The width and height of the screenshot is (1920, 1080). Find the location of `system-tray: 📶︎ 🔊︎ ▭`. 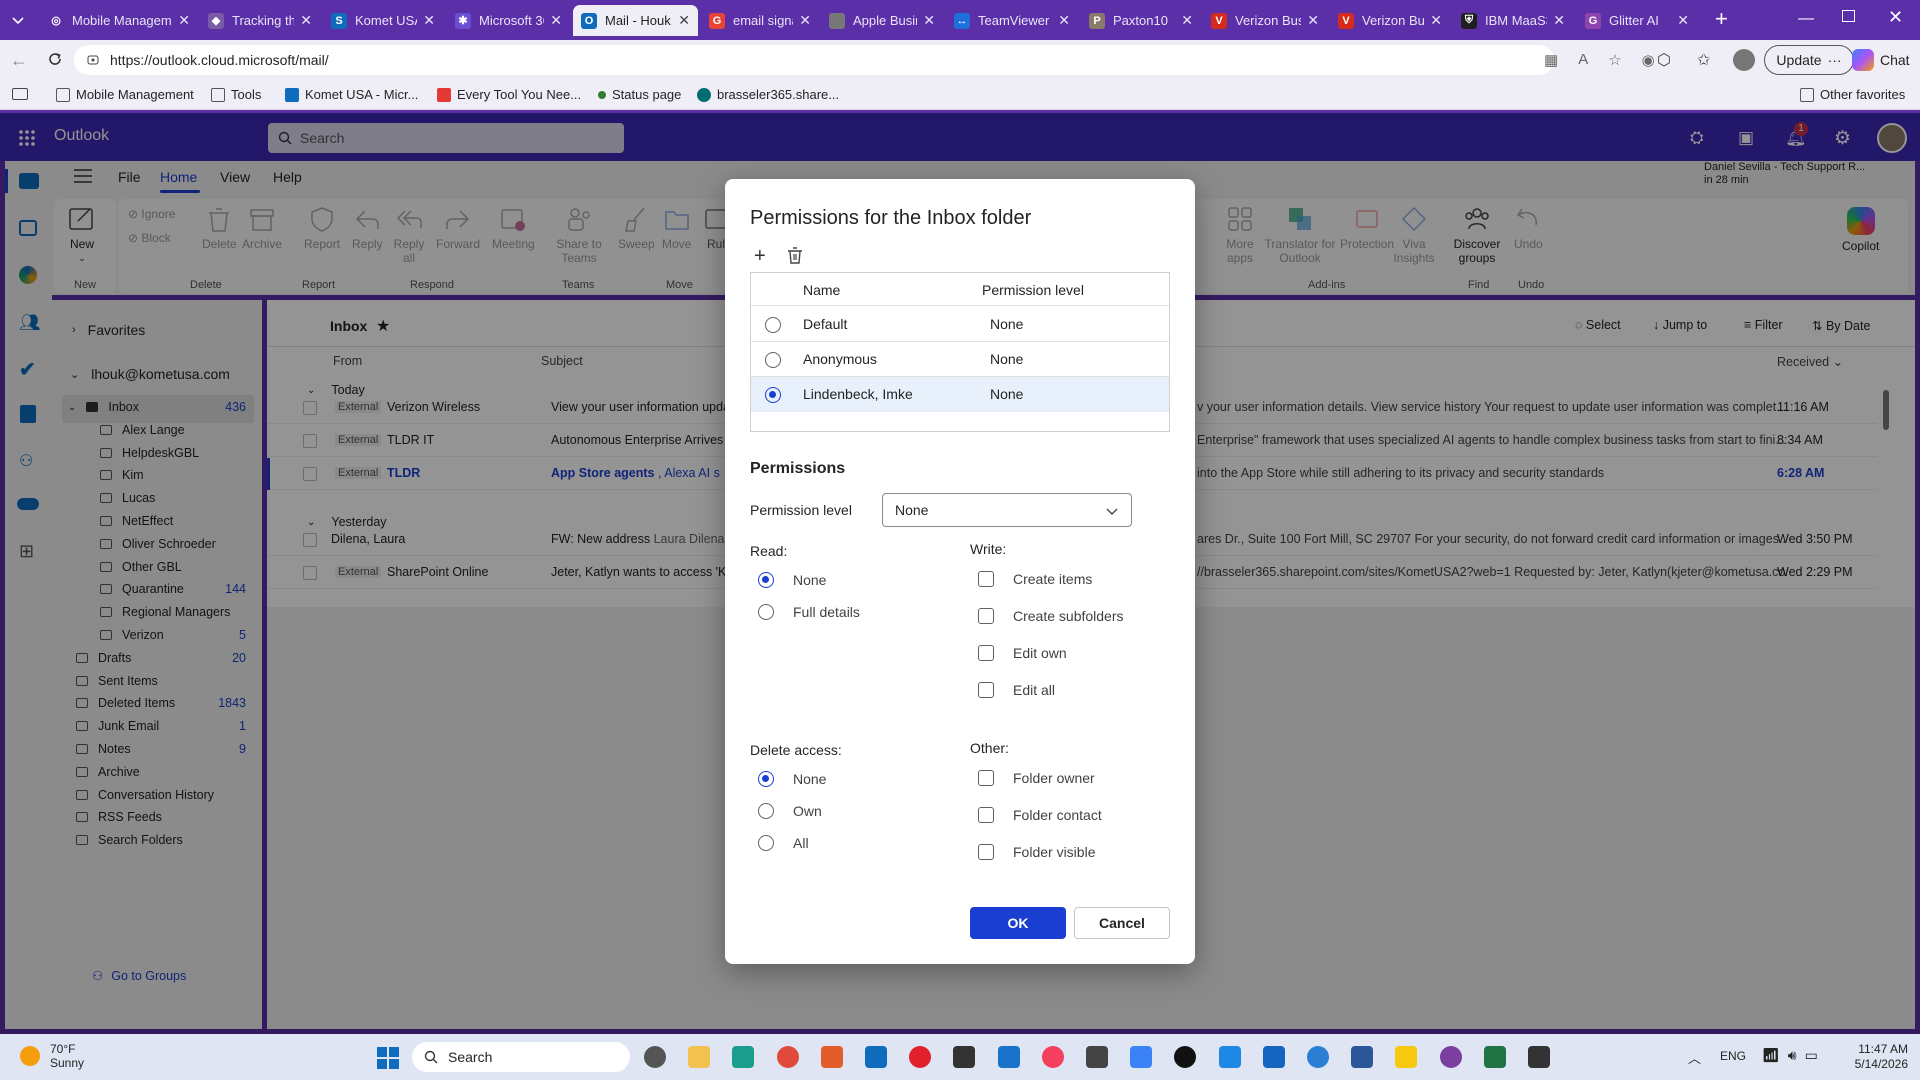

system-tray: 📶︎ 🔊︎ ▭ is located at coordinates (1790, 1055).